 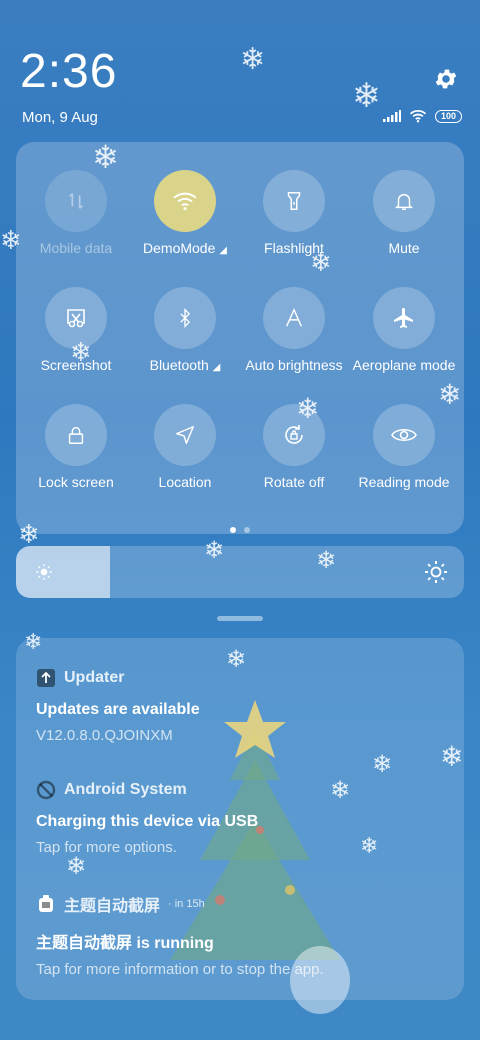 What do you see at coordinates (179, 365) in the screenshot?
I see `tile-label: Bluetooth` at bounding box center [179, 365].